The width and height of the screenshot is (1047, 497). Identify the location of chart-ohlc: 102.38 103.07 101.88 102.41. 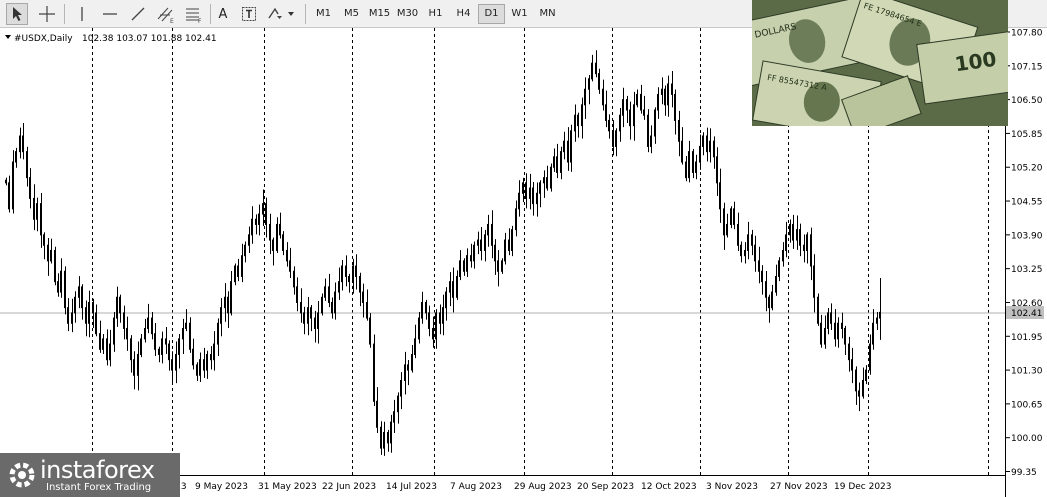
(149, 39).